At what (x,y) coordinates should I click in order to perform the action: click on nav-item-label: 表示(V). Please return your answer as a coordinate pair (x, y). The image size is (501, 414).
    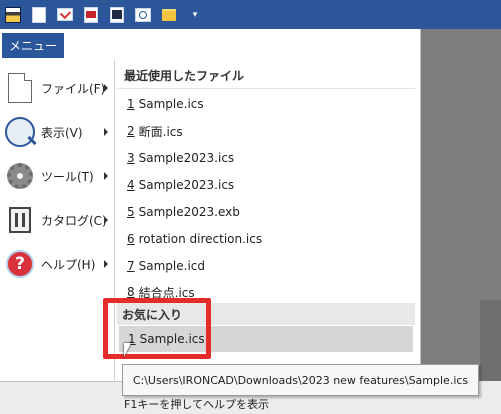
    Looking at the image, I should click on (62, 132).